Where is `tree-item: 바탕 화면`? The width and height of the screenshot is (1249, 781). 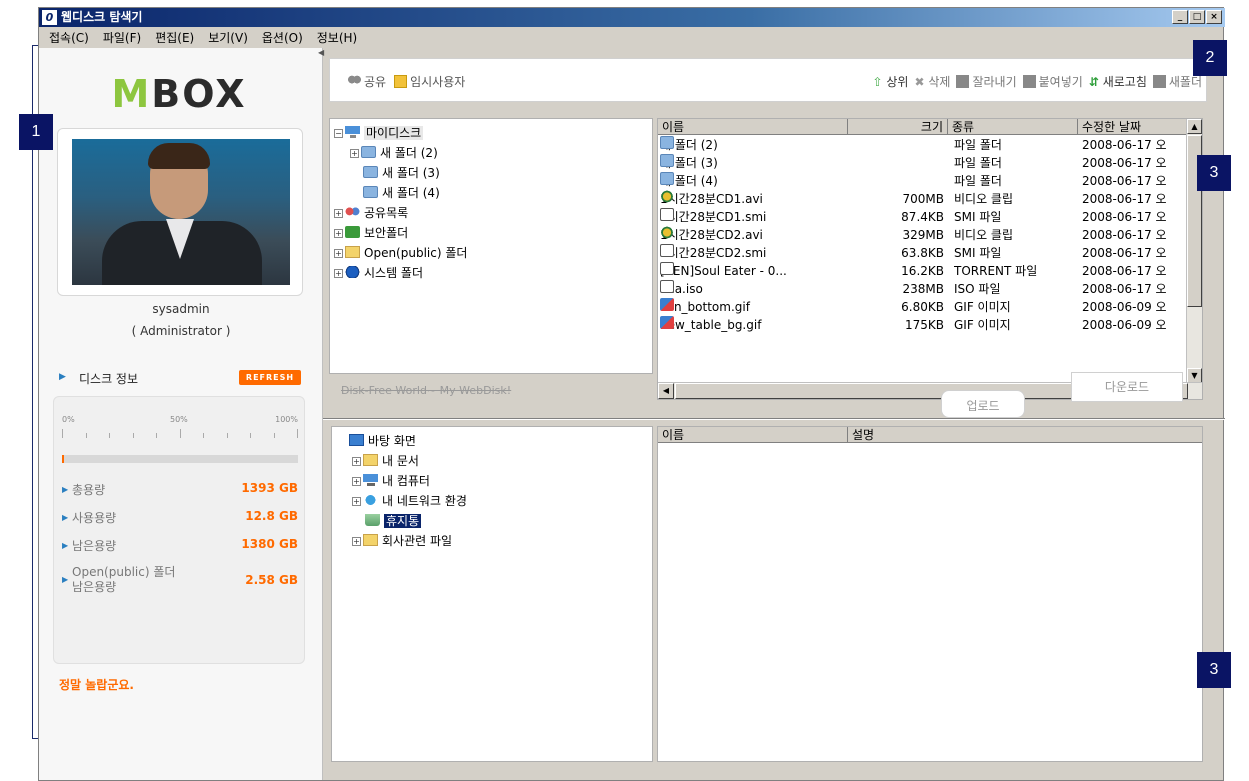 tree-item: 바탕 화면 is located at coordinates (401, 441).